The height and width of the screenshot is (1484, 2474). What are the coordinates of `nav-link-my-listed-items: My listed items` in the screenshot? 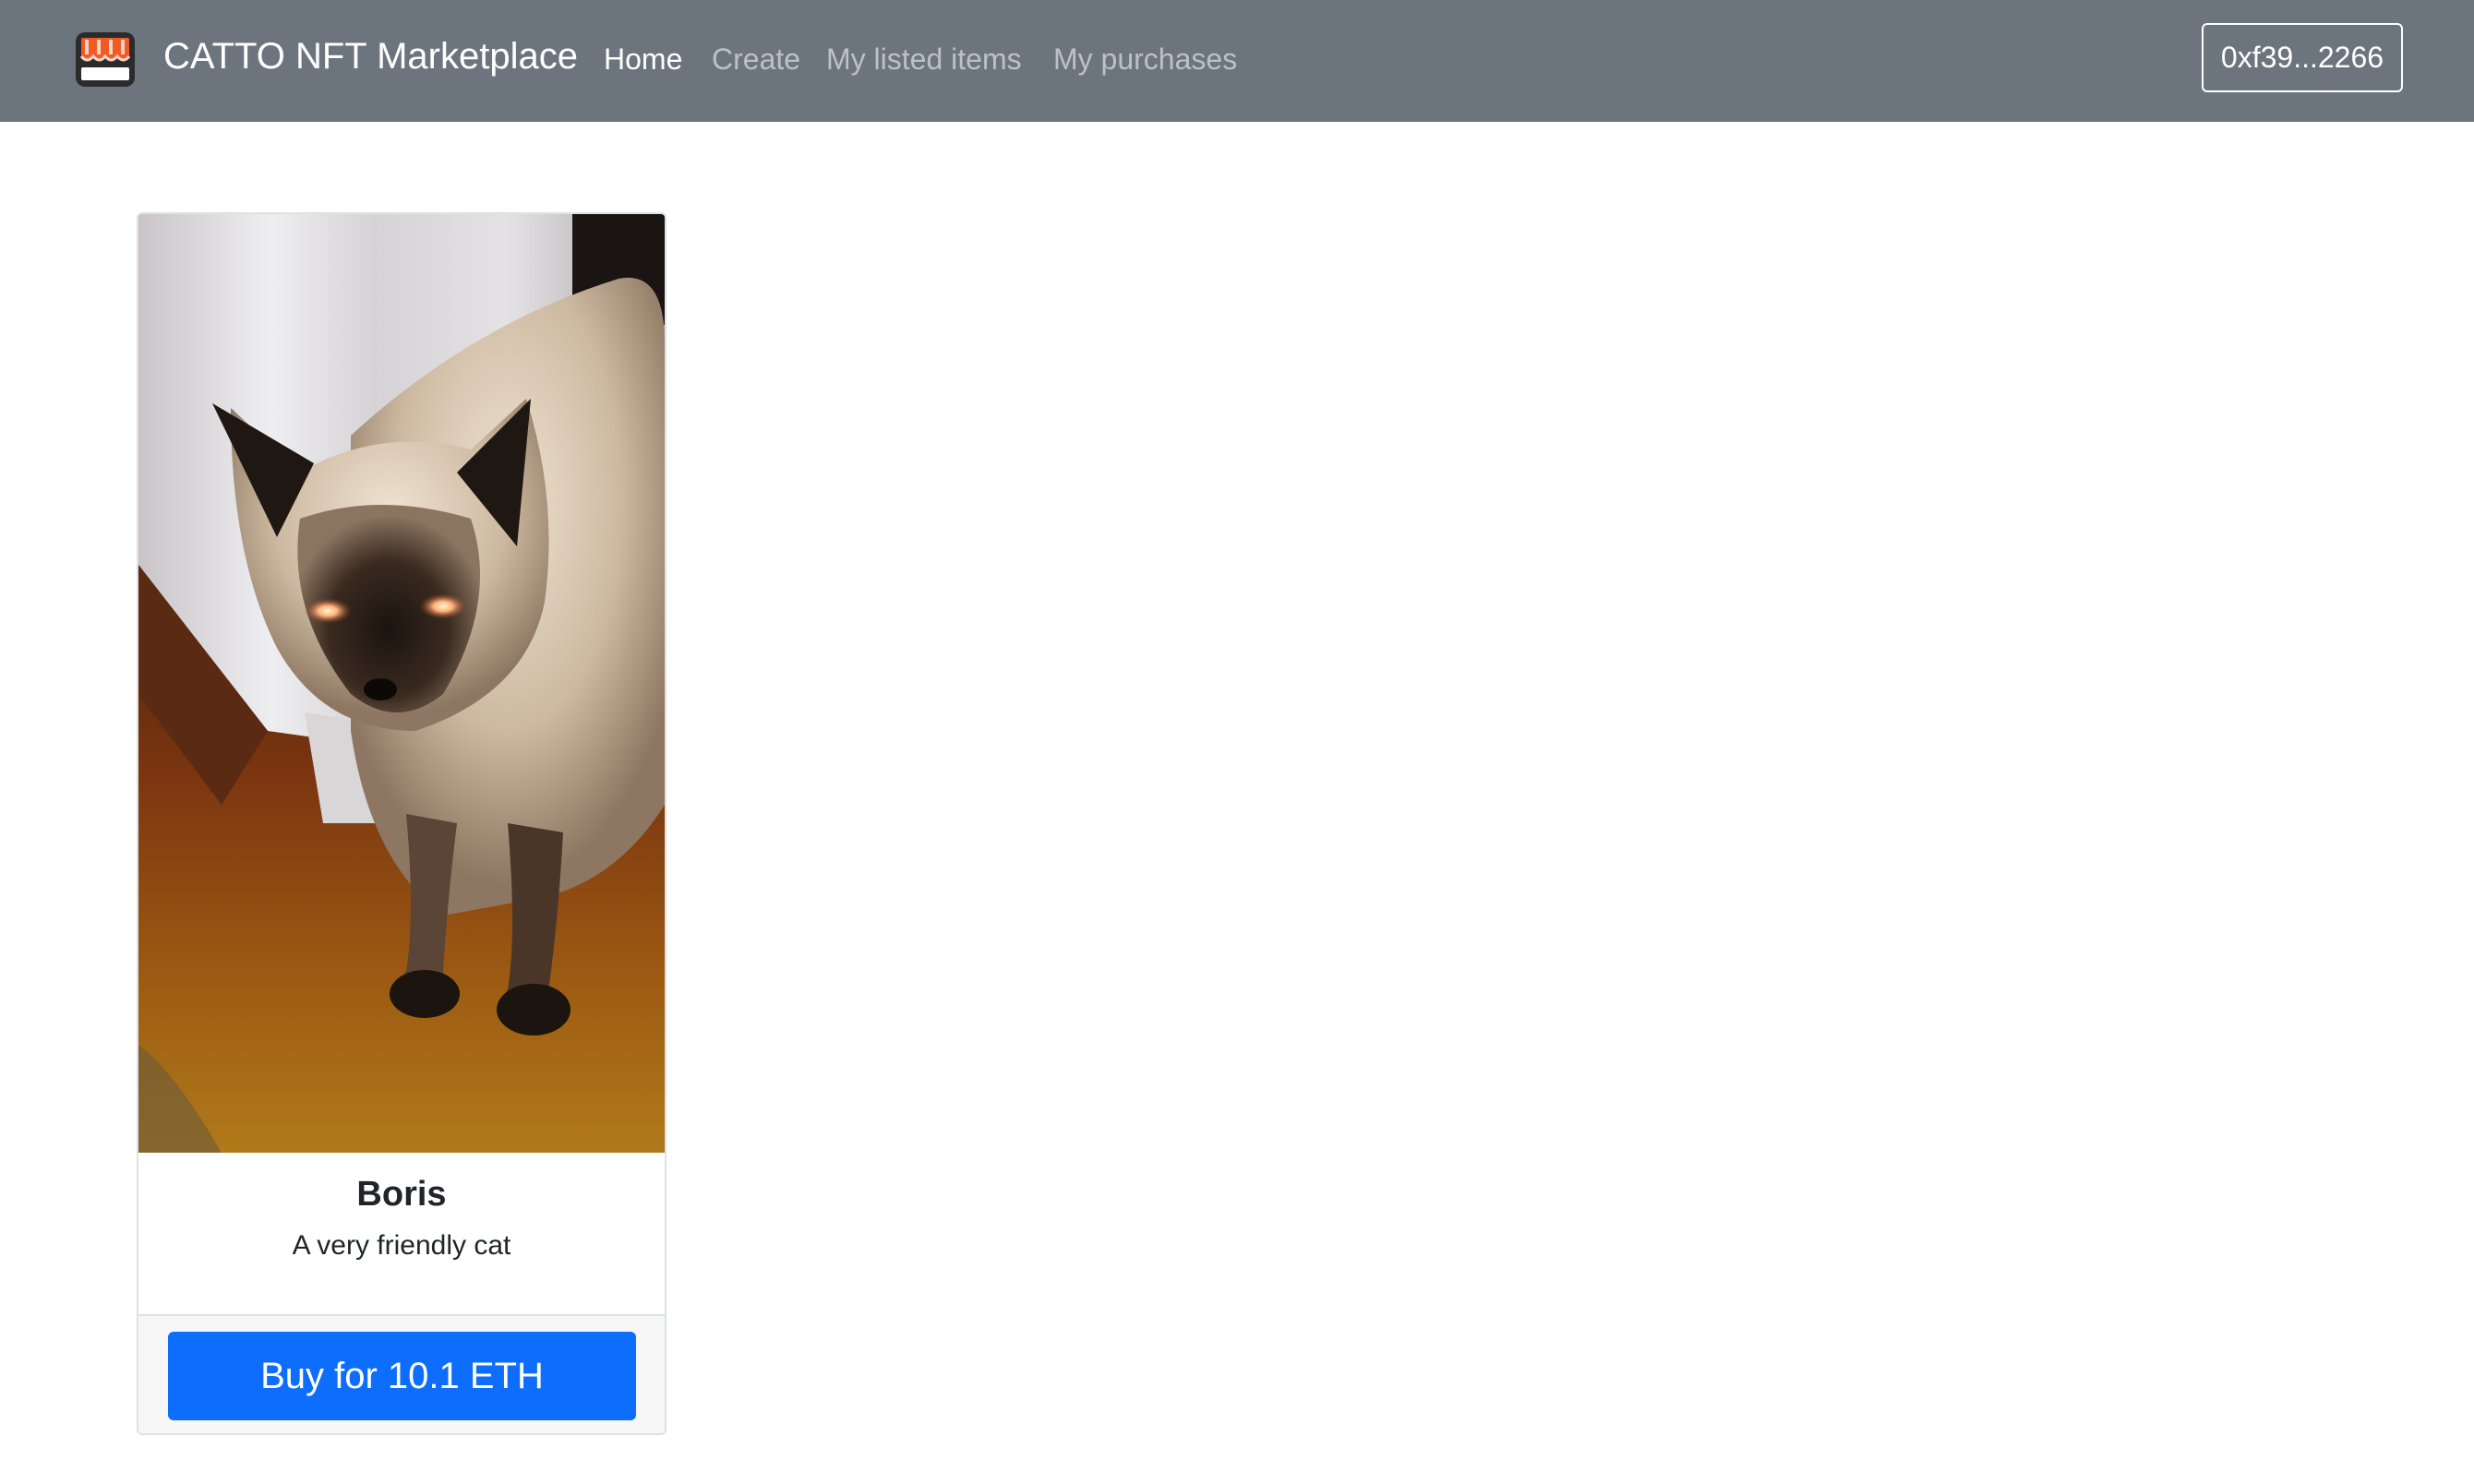 It's located at (924, 59).